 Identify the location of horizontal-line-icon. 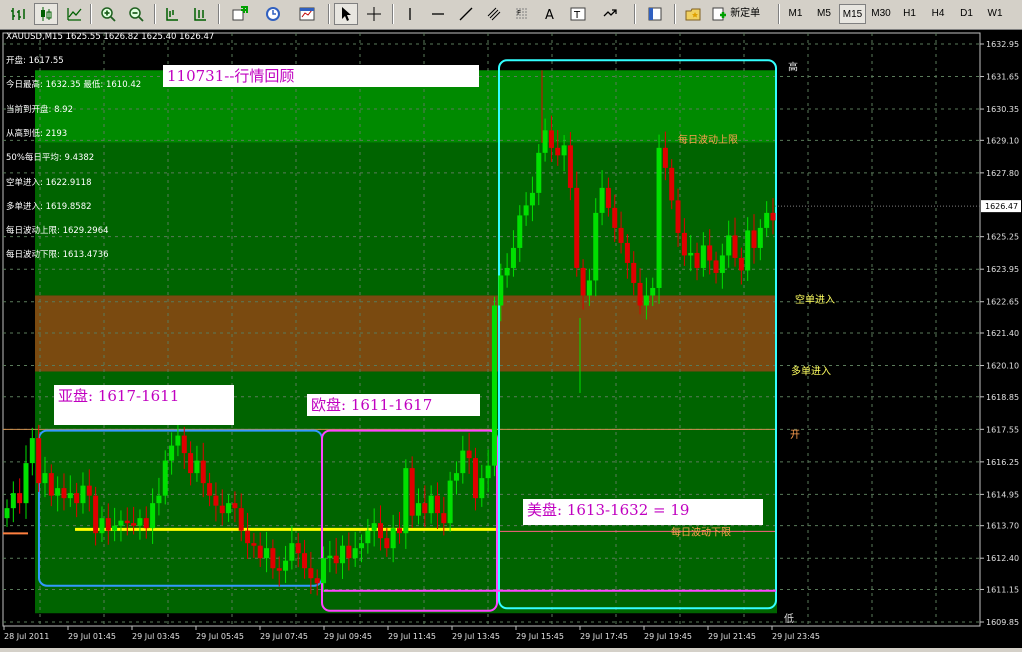
(438, 14).